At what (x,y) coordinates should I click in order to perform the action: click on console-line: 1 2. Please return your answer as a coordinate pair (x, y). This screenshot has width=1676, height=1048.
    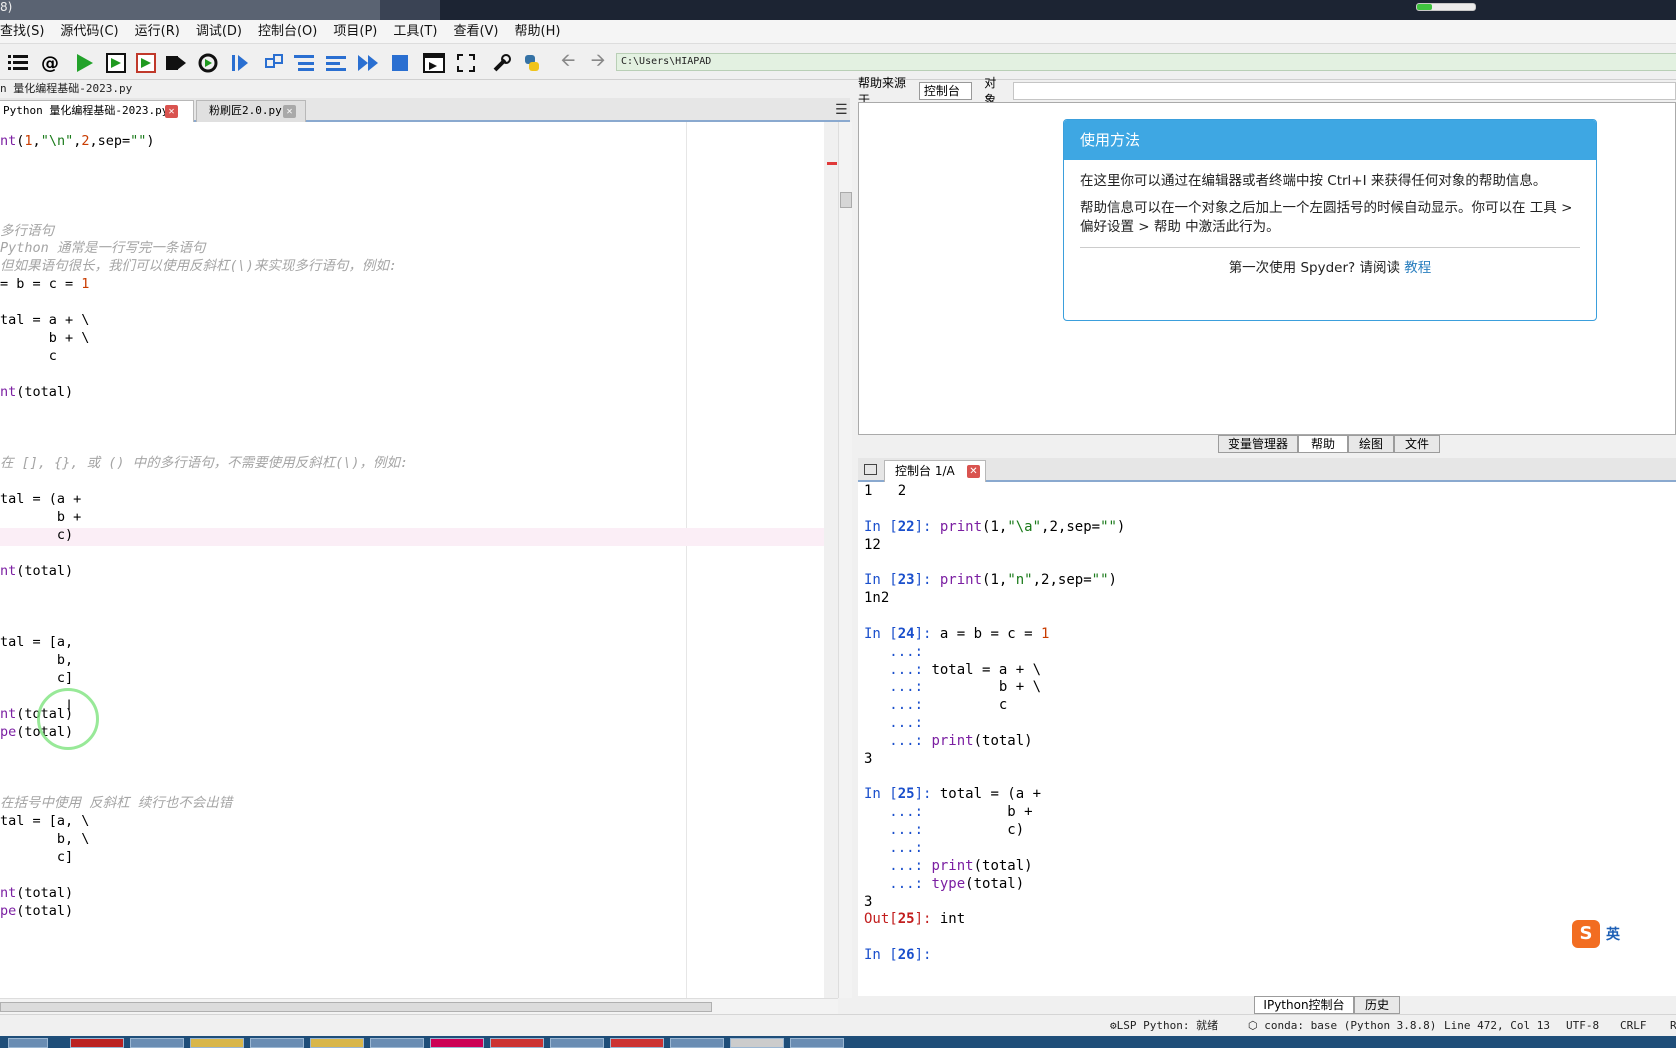
    Looking at the image, I should click on (885, 491).